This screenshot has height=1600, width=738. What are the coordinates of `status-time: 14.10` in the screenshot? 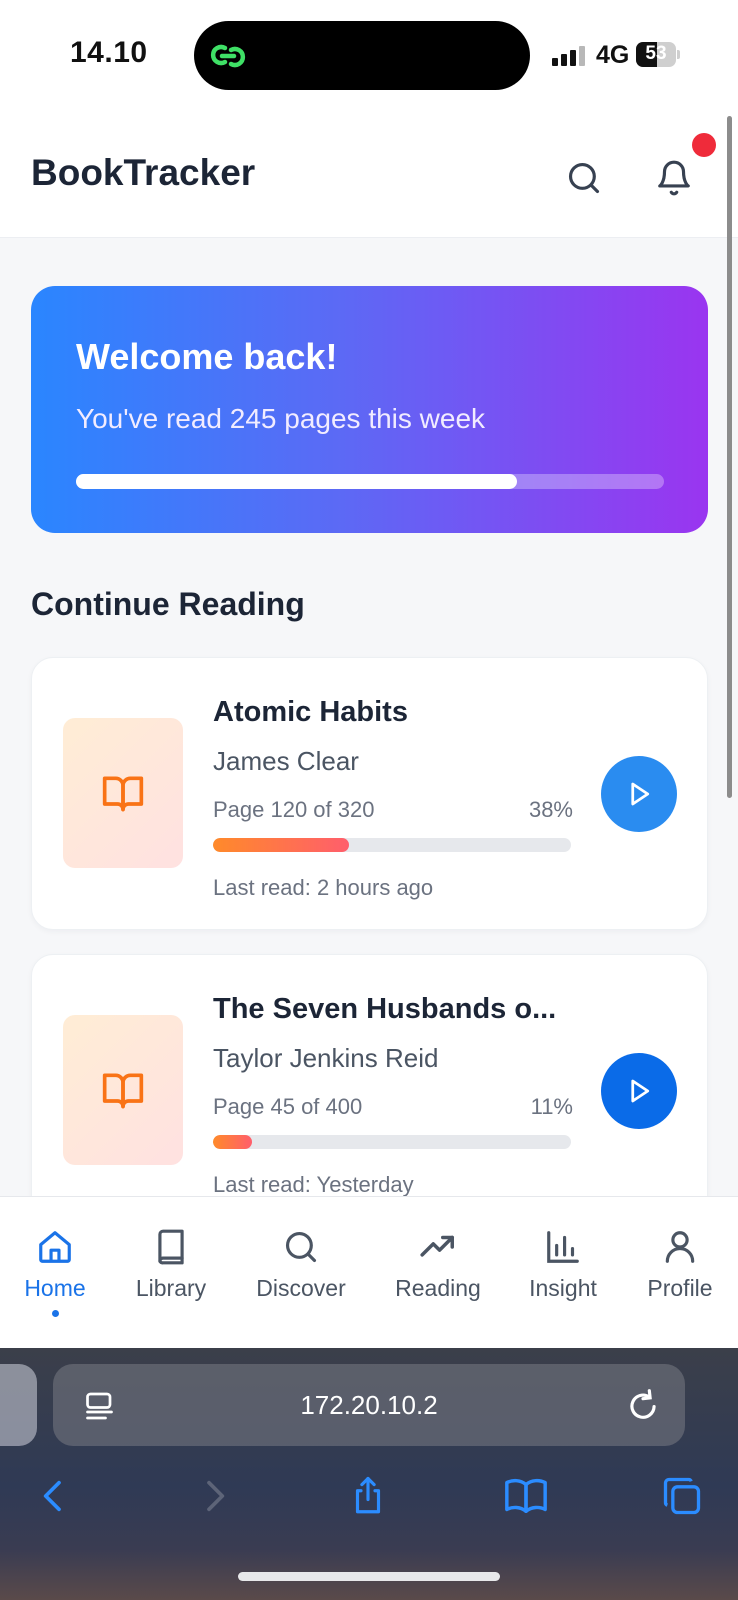 It's located at (109, 52).